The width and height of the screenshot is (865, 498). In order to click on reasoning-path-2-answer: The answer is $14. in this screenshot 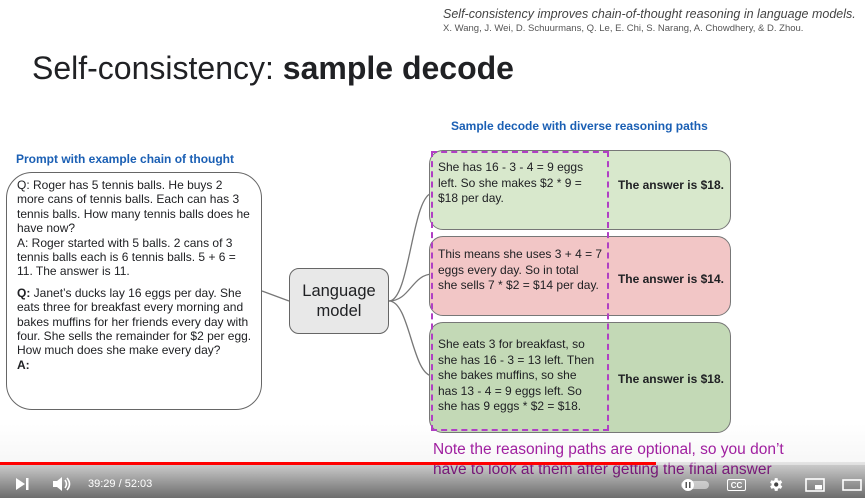, I will do `click(670, 279)`.